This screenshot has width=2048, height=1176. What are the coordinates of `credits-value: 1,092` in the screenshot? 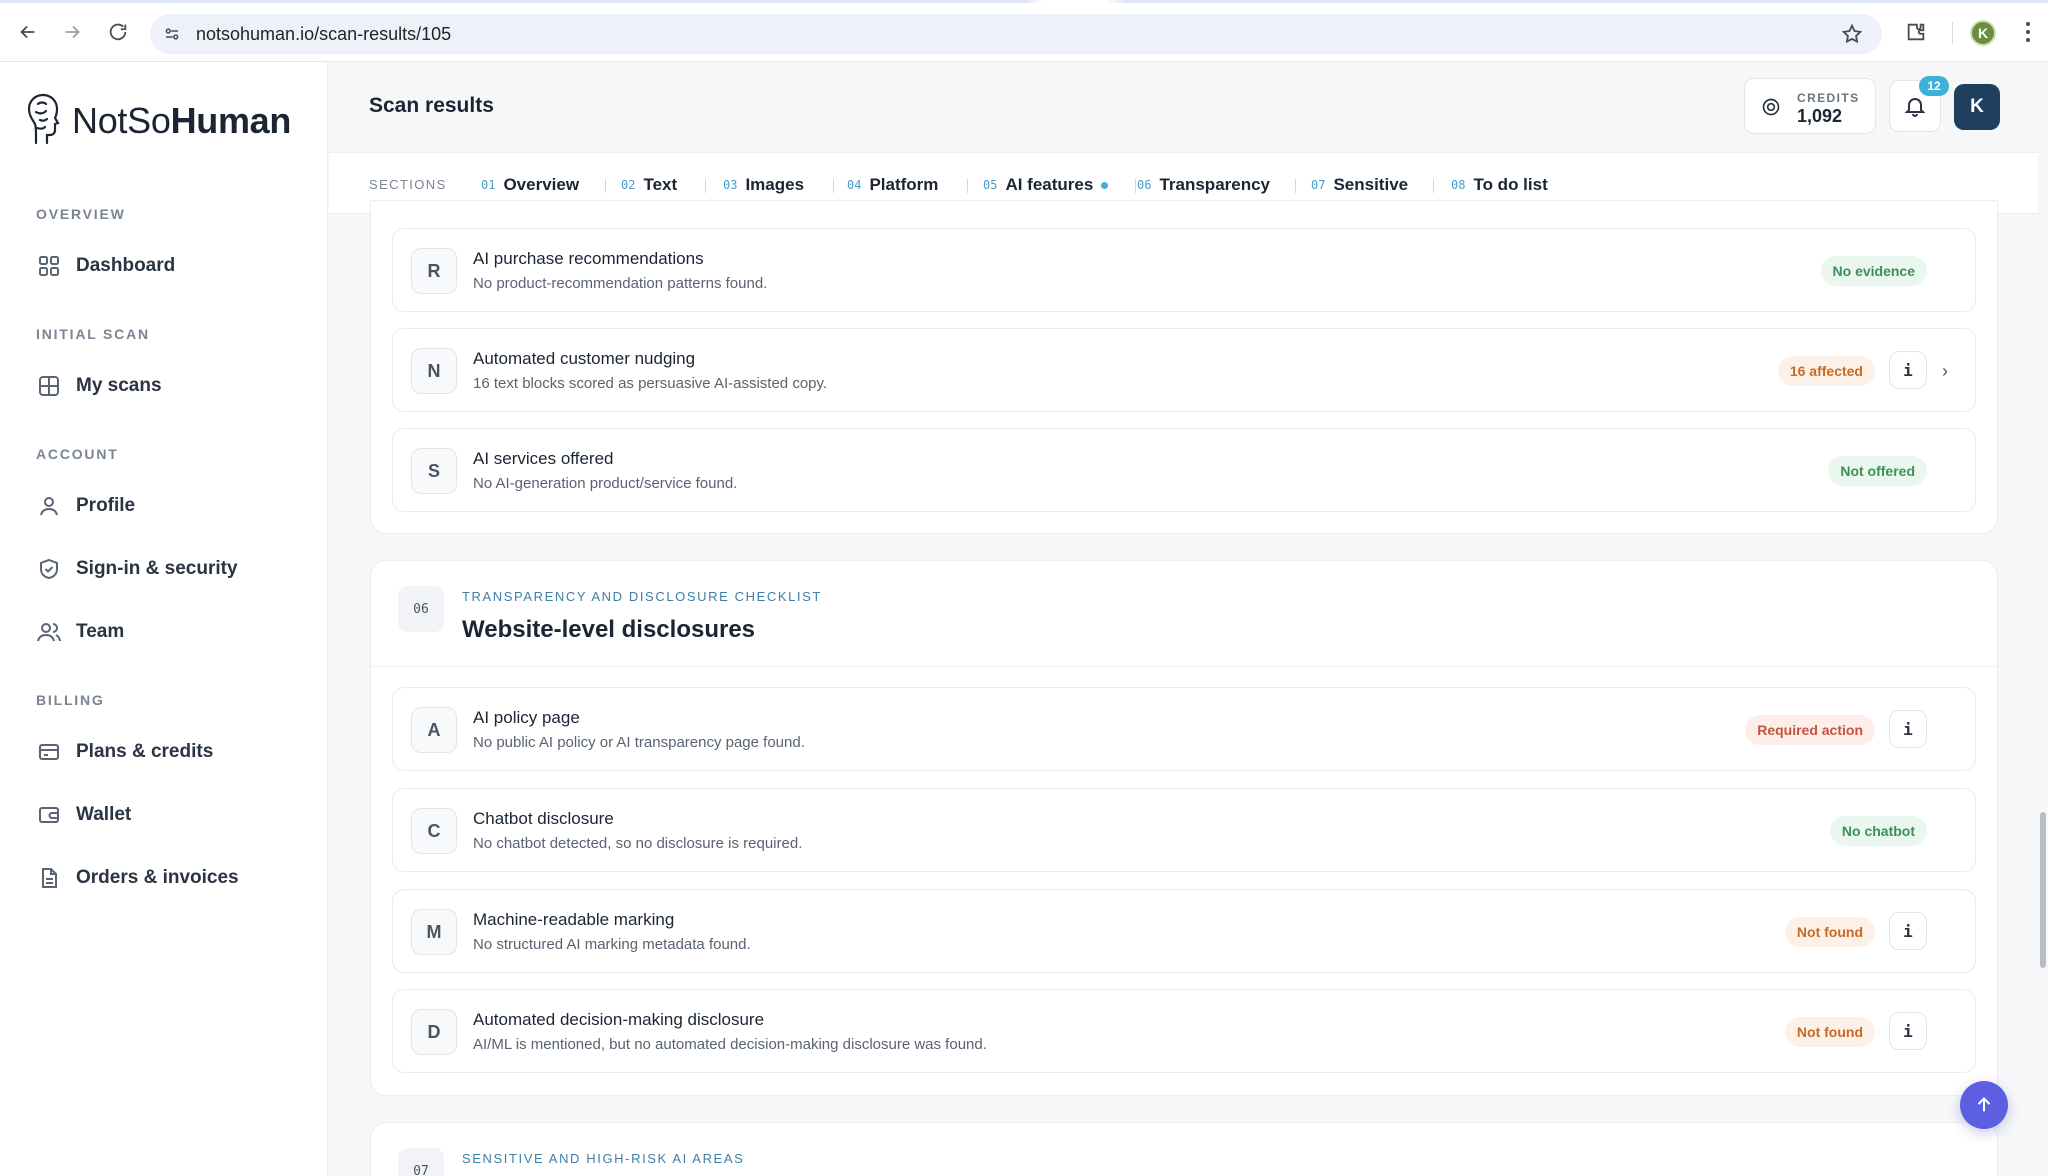 It's located at (1820, 116).